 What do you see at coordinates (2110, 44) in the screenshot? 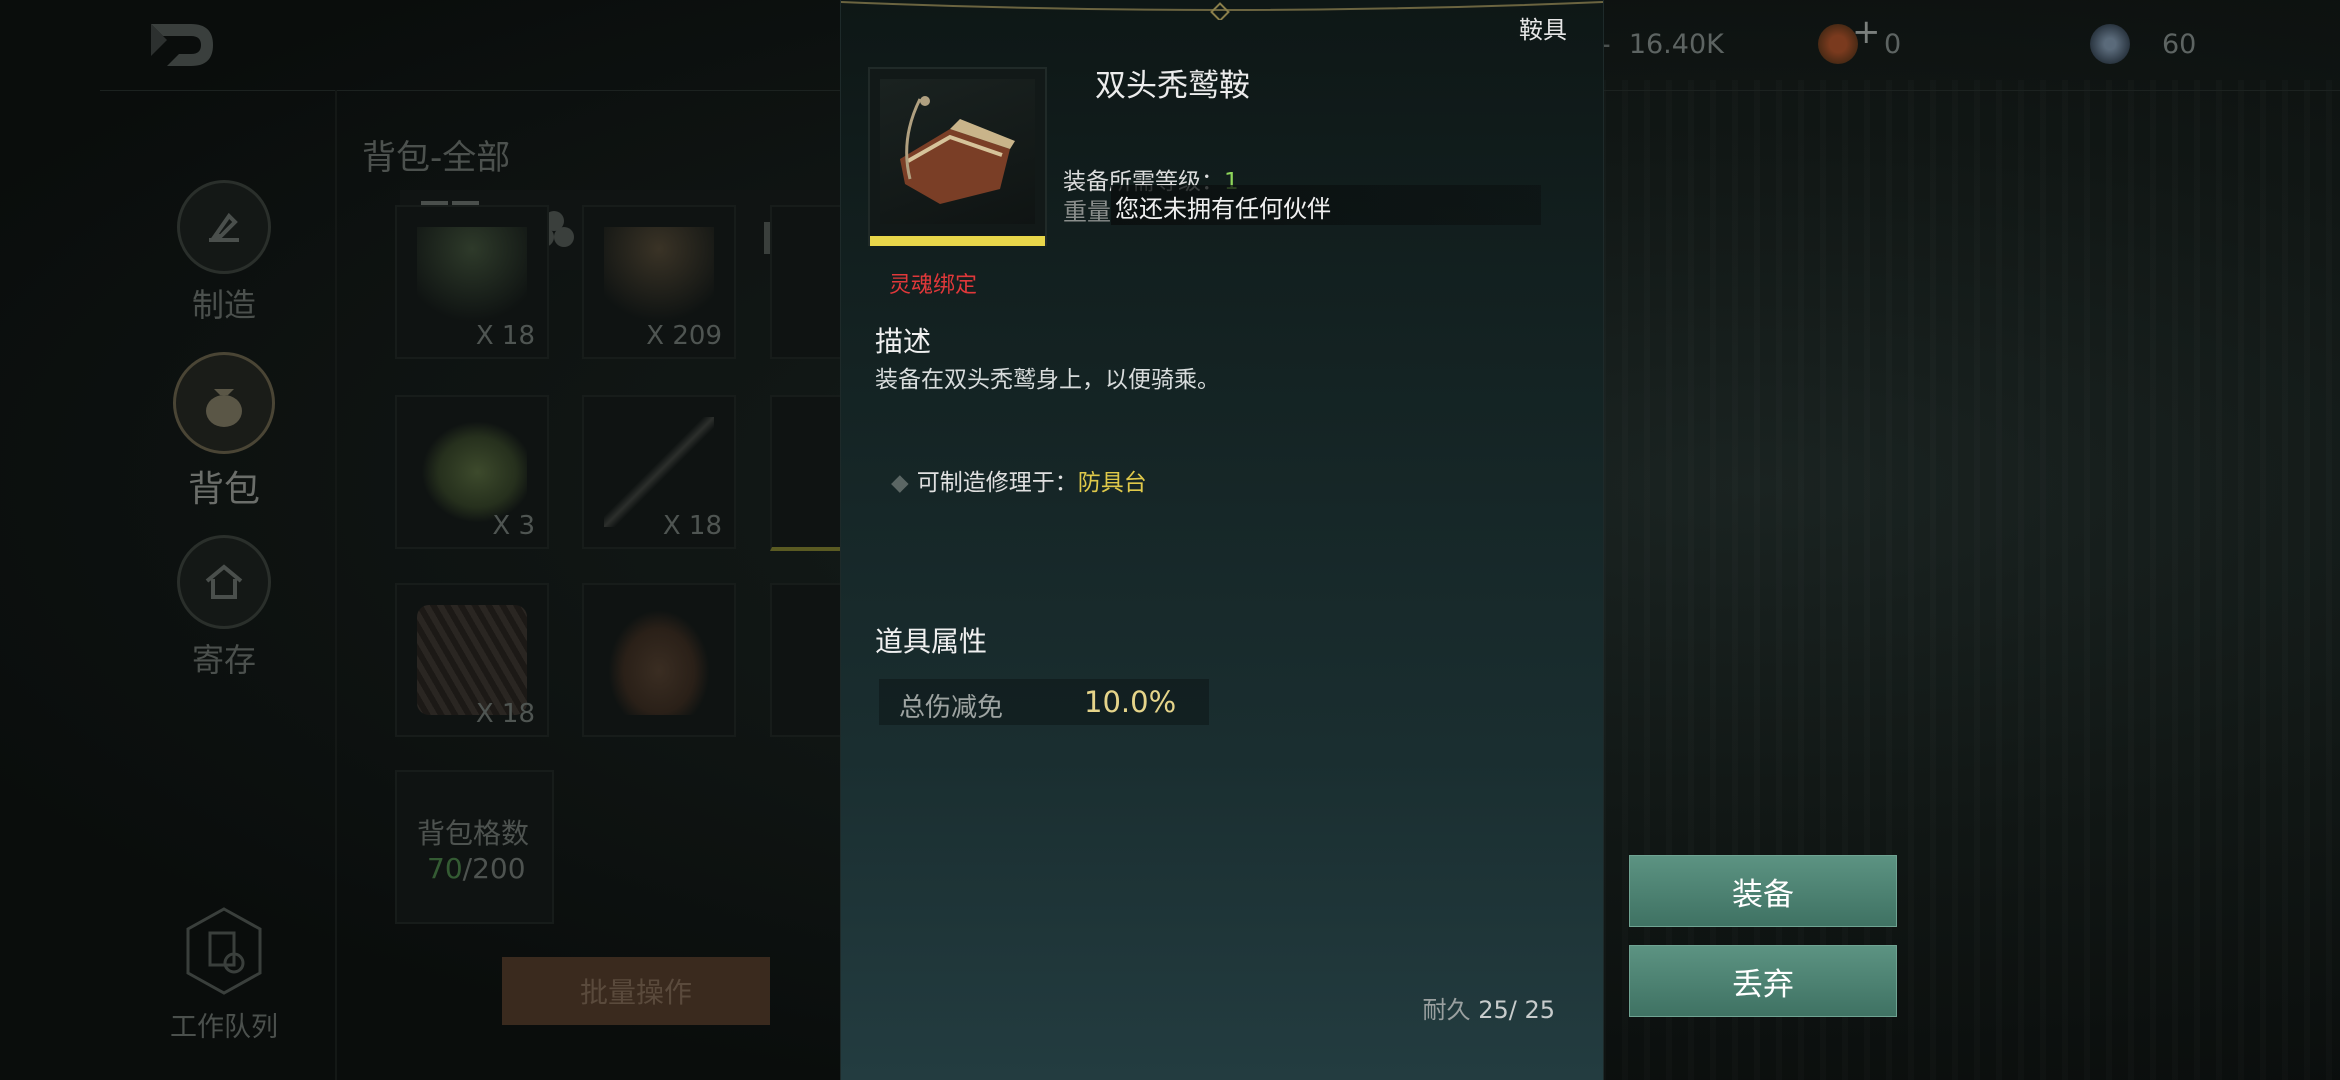
I see `orb-icon` at bounding box center [2110, 44].